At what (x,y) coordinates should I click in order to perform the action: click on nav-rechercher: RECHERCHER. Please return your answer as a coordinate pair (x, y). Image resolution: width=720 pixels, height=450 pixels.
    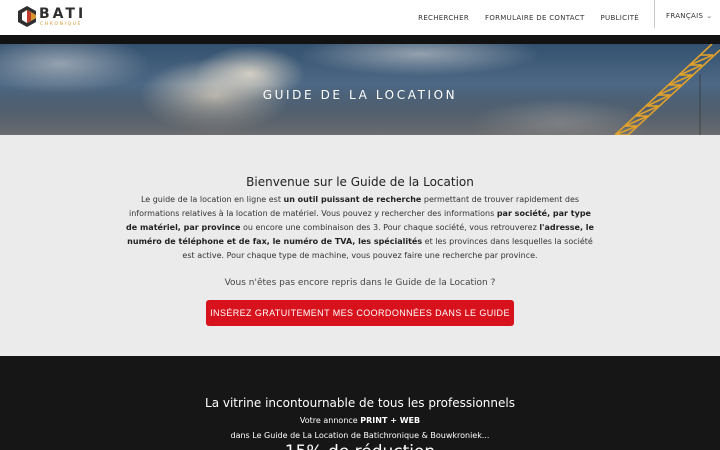
    Looking at the image, I should click on (443, 18).